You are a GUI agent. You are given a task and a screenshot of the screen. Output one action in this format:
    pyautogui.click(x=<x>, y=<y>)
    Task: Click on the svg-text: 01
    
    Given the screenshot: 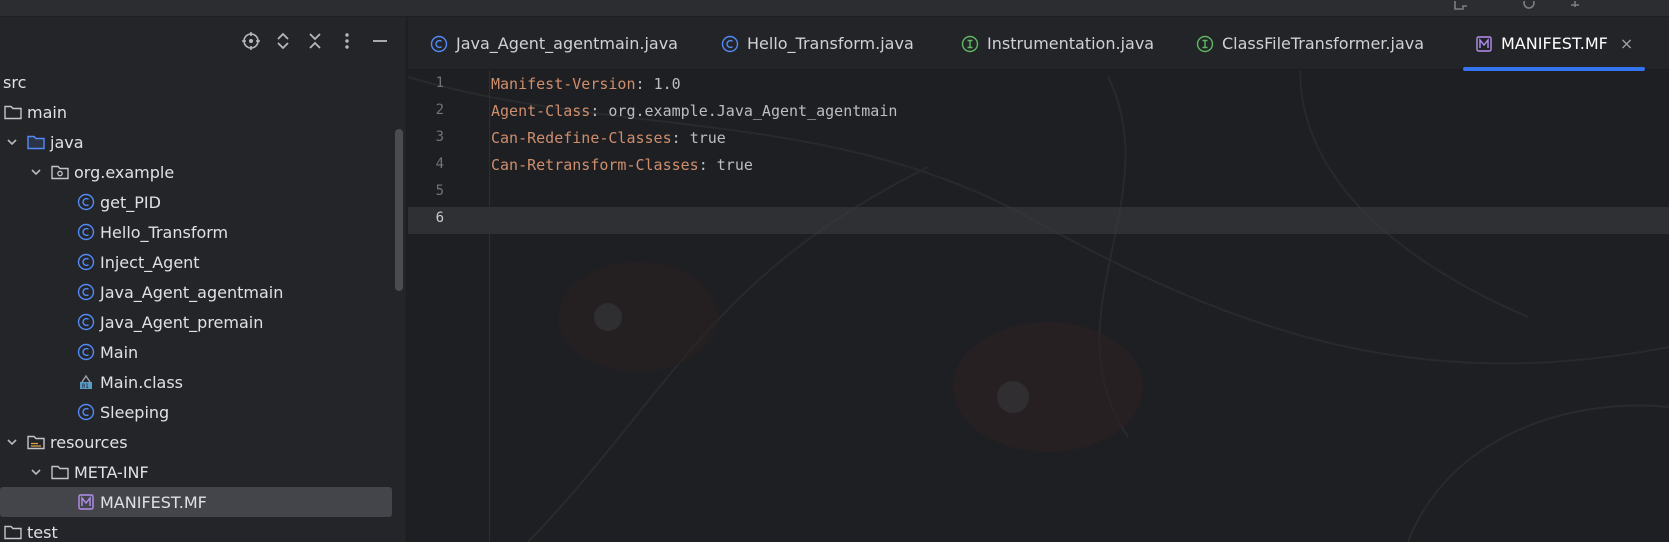 What is the action you would take?
    pyautogui.click(x=86, y=386)
    